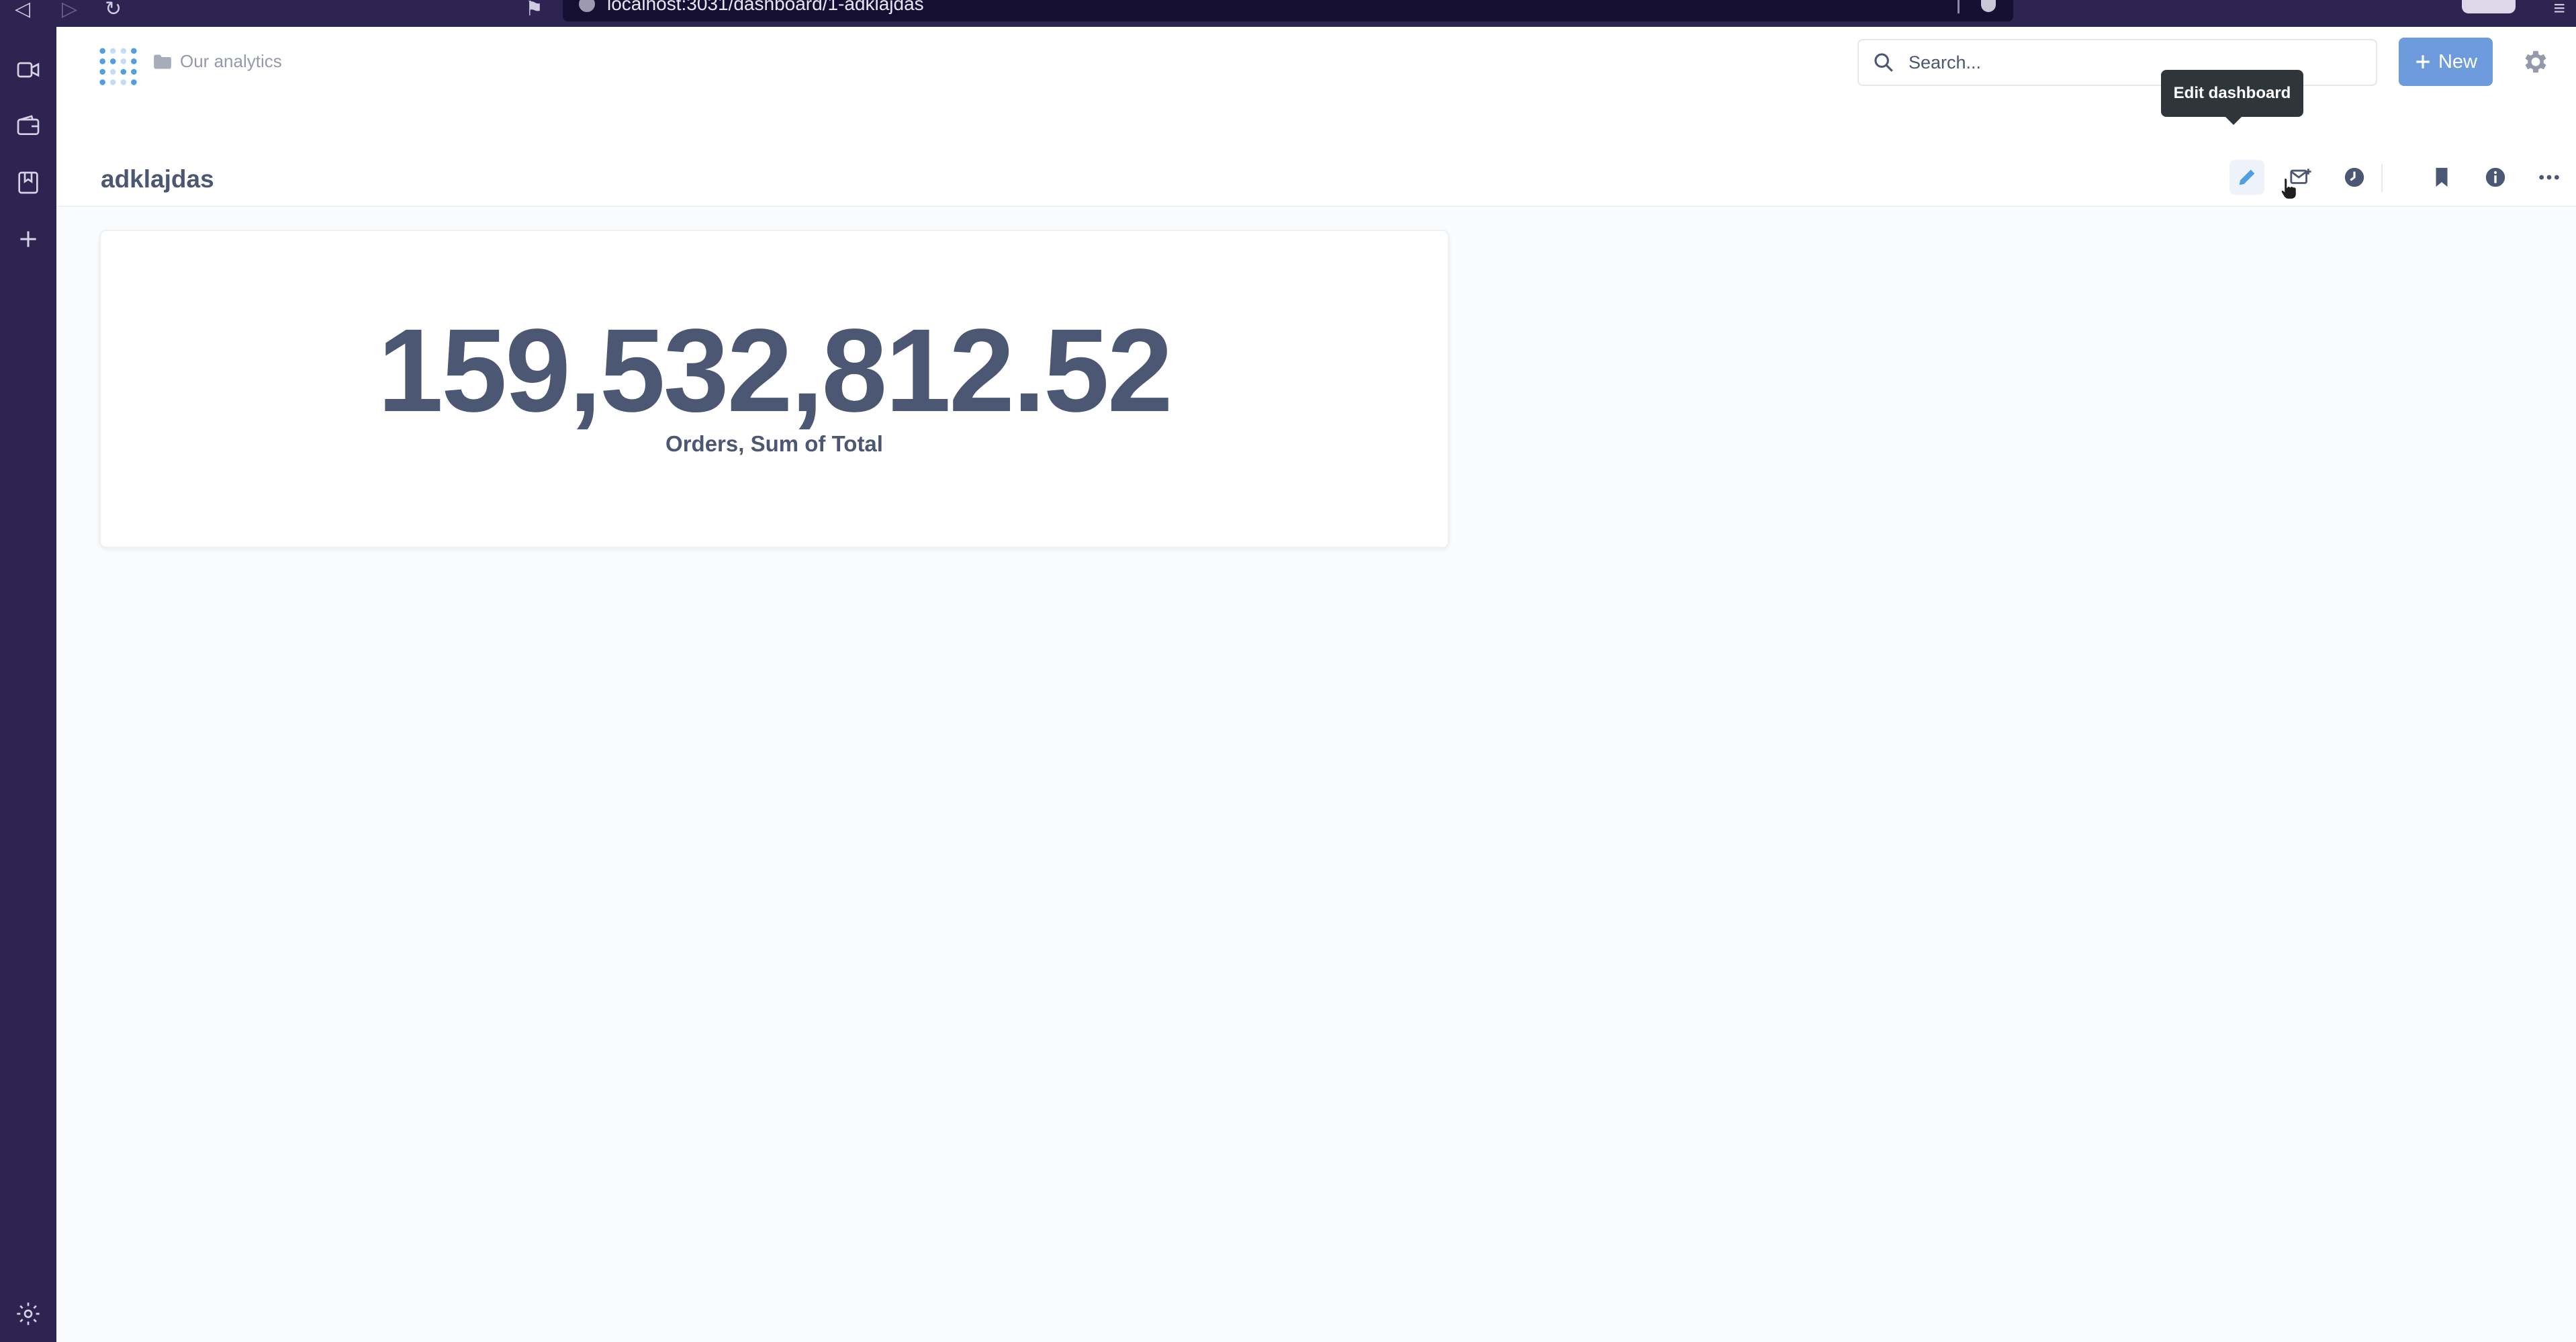 The width and height of the screenshot is (2576, 1342). I want to click on revision-history-button, so click(2354, 177).